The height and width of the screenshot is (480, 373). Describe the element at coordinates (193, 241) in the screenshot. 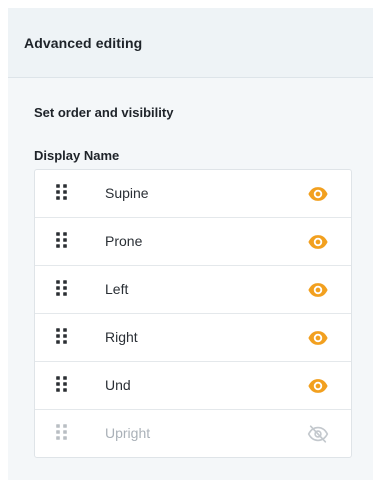

I see `list-item: Prone` at that location.